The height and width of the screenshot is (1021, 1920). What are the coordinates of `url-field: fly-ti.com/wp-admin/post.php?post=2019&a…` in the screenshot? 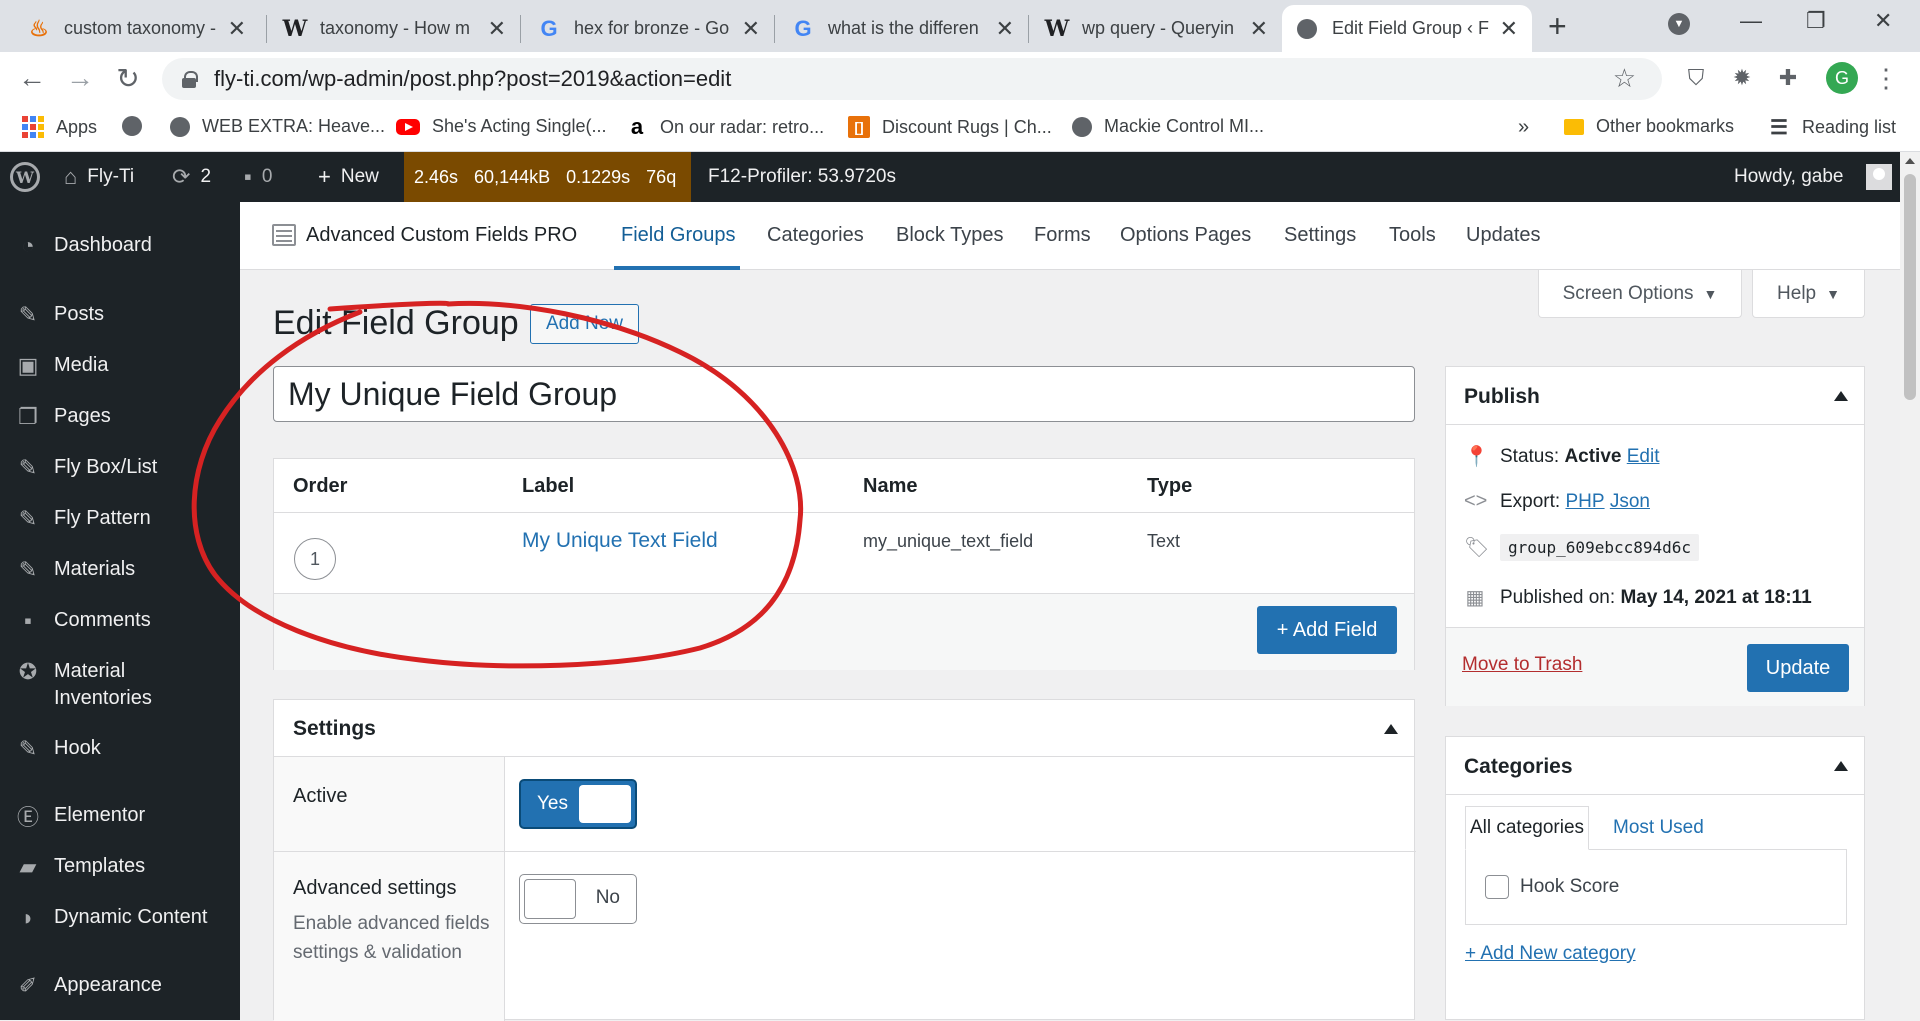 It's located at (912, 79).